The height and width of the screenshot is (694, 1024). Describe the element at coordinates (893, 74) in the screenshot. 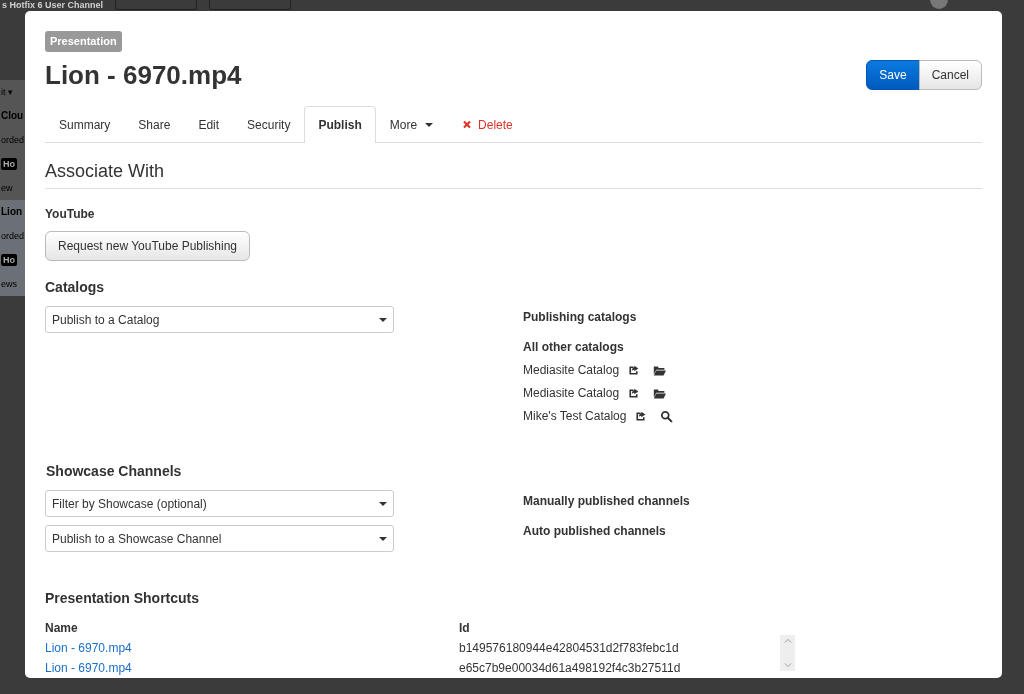

I see `save-button: Save` at that location.